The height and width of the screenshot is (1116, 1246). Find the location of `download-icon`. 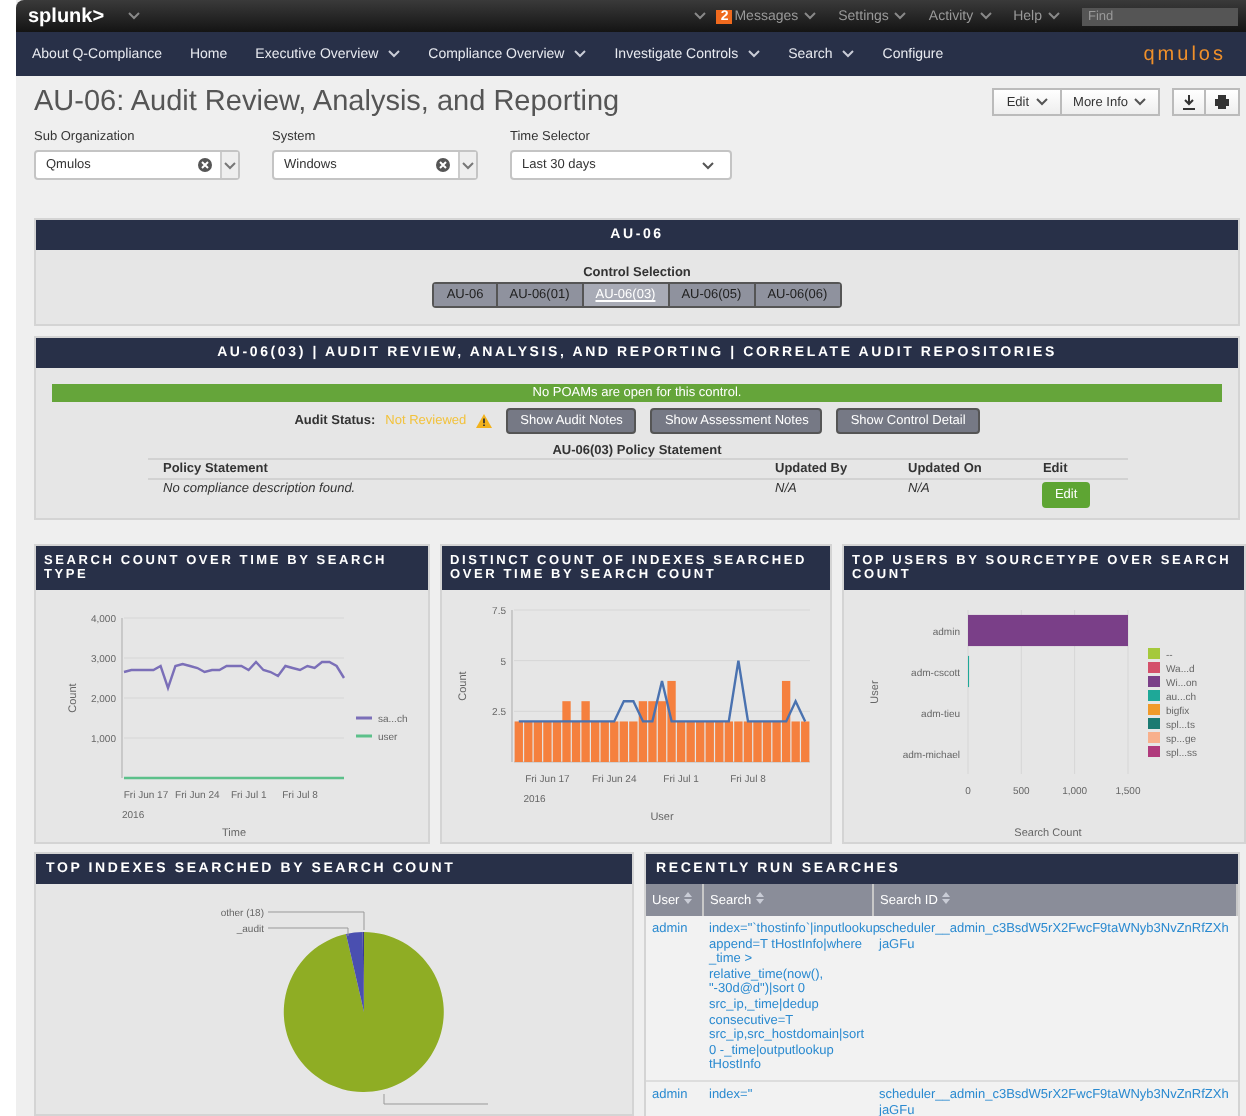

download-icon is located at coordinates (1189, 102).